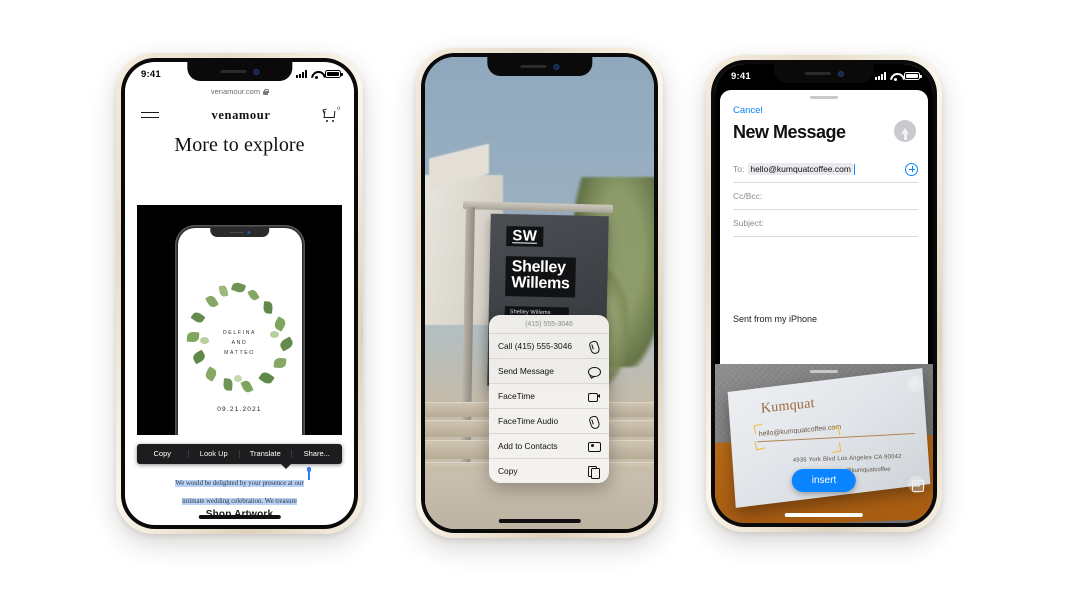  I want to click on page-title: New Message, so click(789, 132).